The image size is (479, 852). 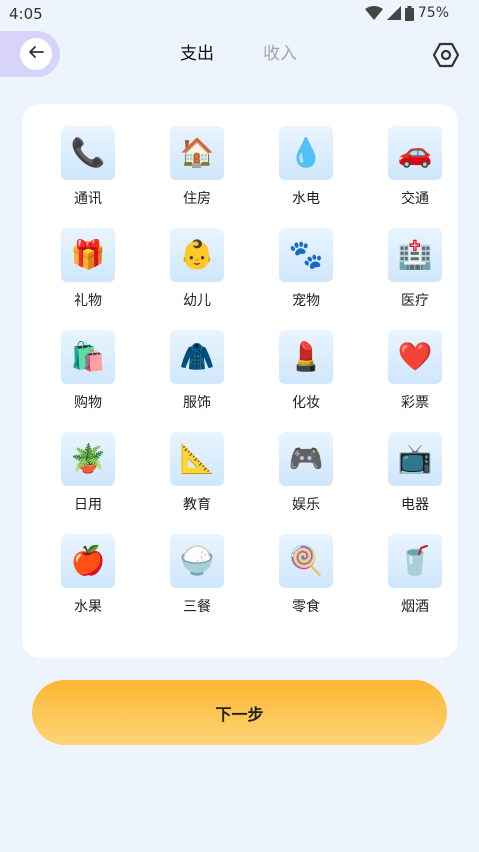 What do you see at coordinates (197, 607) in the screenshot?
I see `category-label: 三餐` at bounding box center [197, 607].